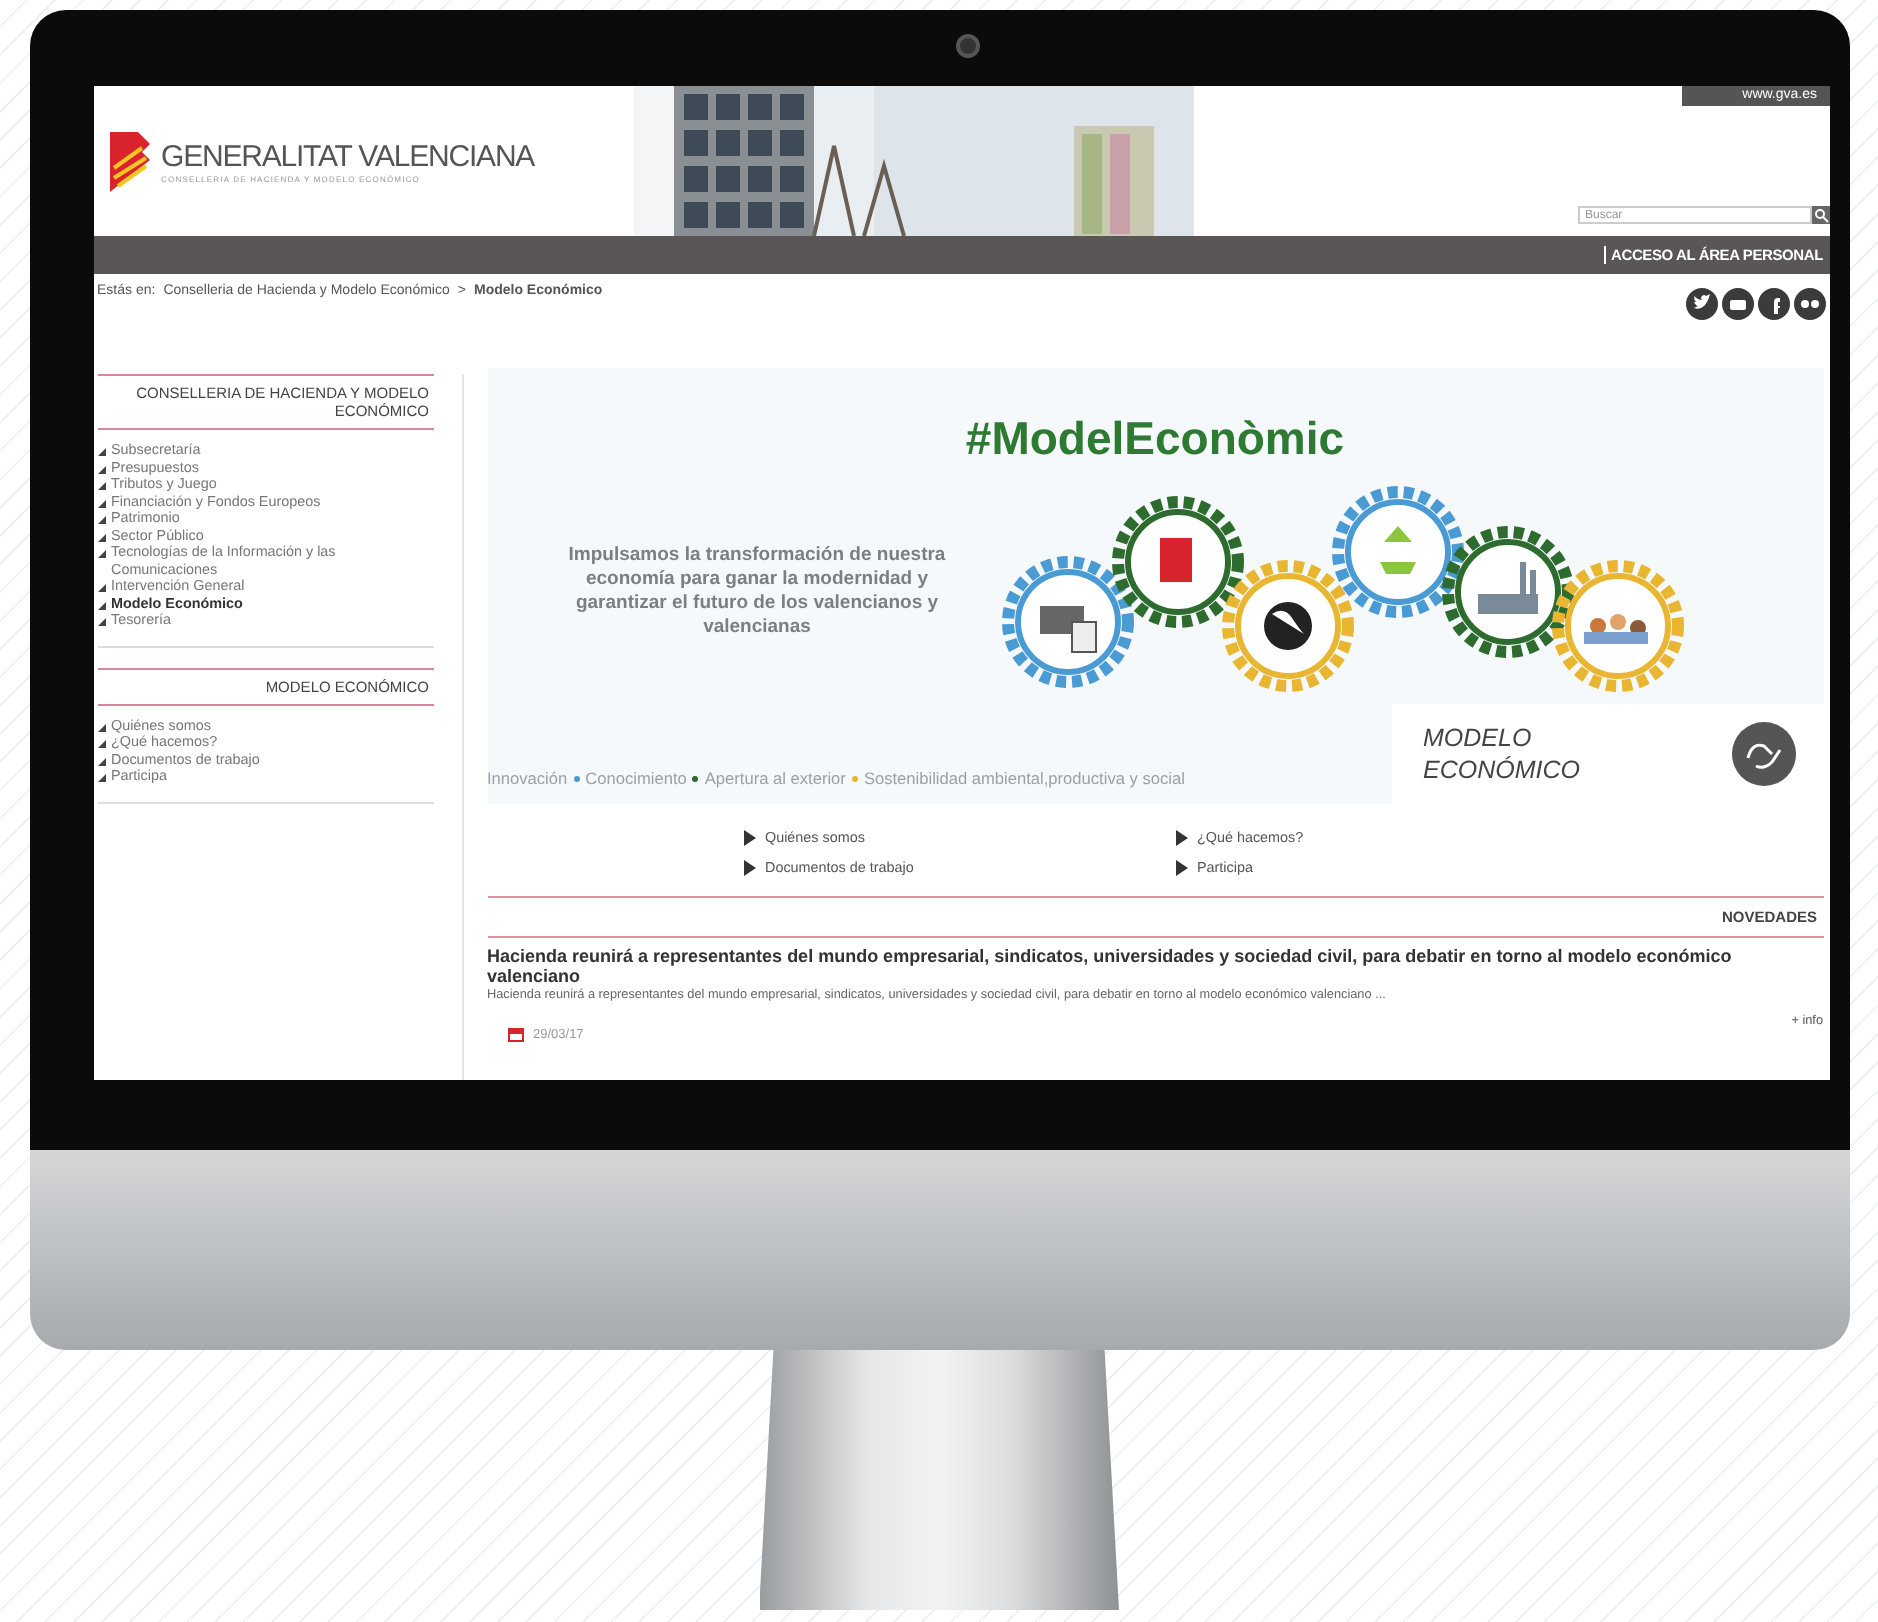 The width and height of the screenshot is (1878, 1622). I want to click on banner-hashtag: #ModelEconòmic, so click(1155, 439).